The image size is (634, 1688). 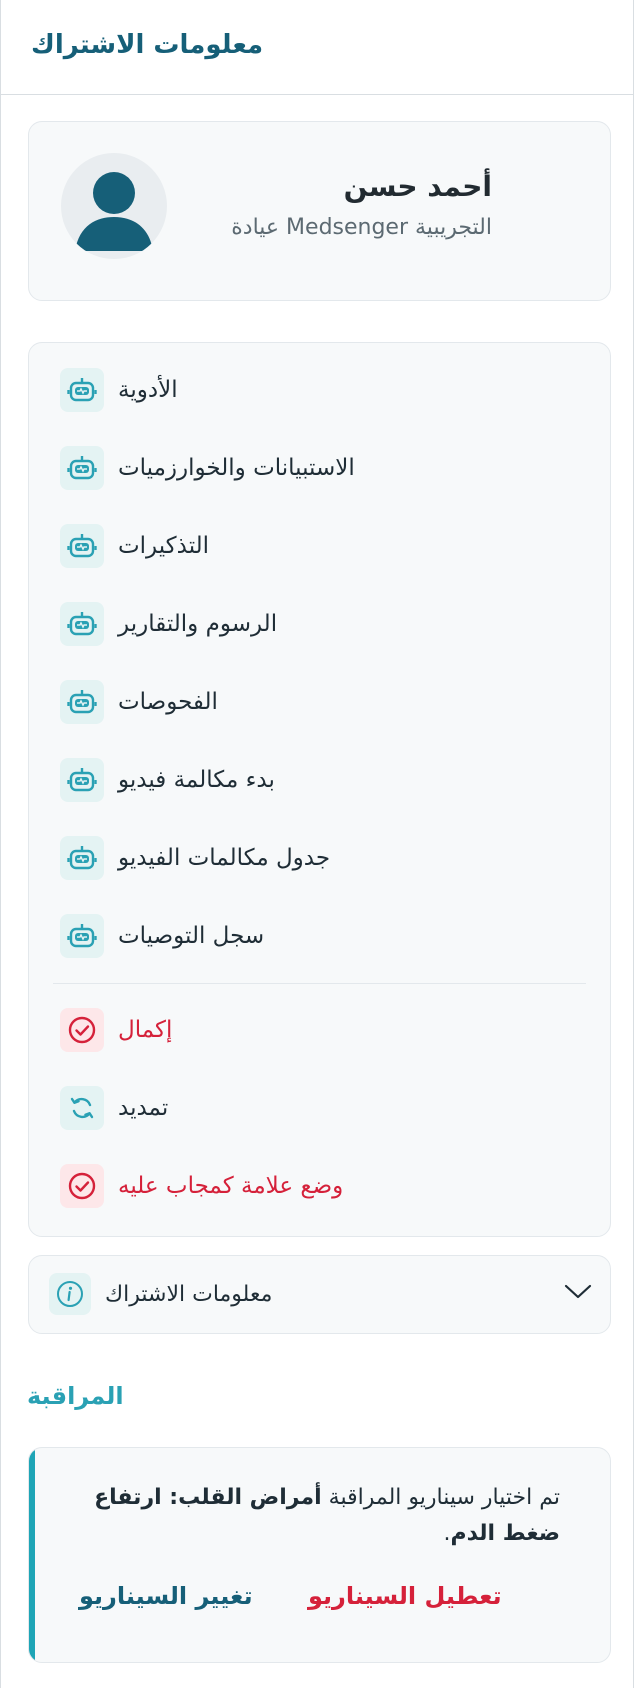 What do you see at coordinates (191, 936) in the screenshot?
I see `menu-item-label: سجل التوصيات` at bounding box center [191, 936].